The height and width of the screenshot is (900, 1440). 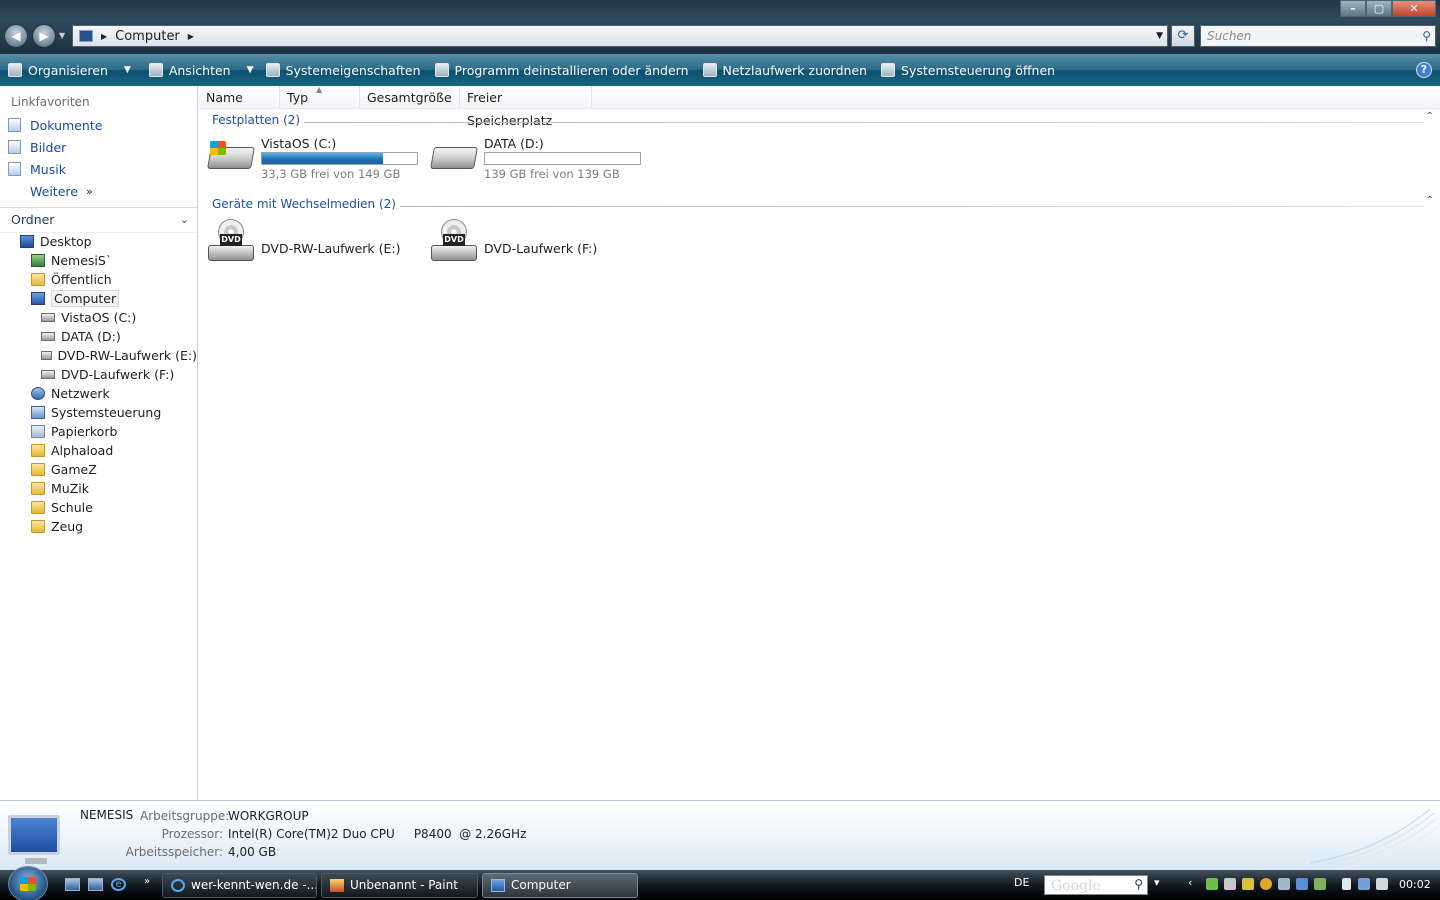 I want to click on task-paint: Unbenannt - Paint, so click(x=399, y=885).